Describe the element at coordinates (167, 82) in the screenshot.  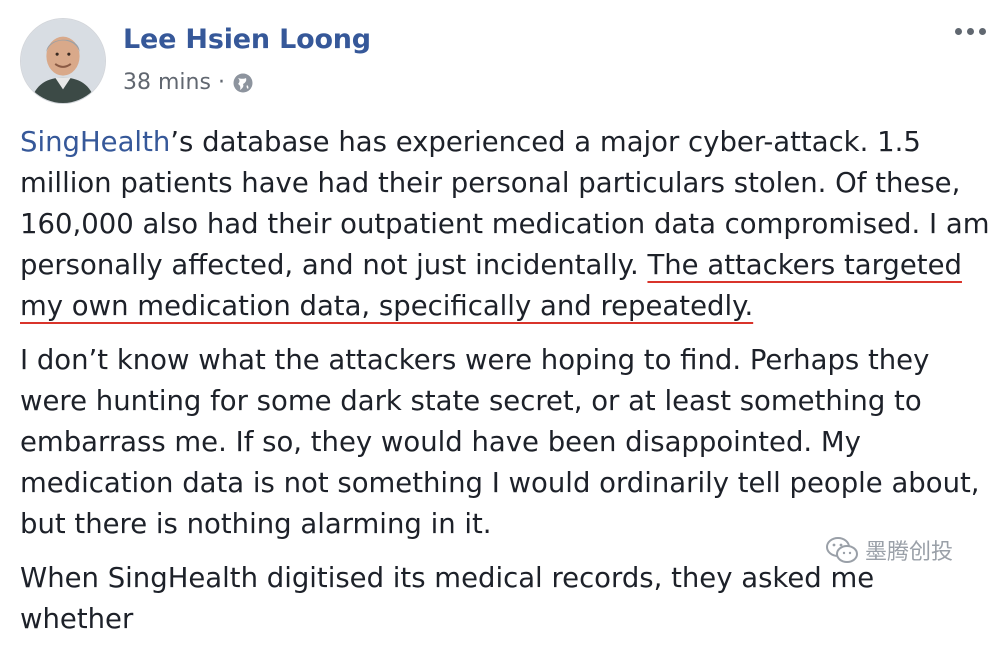
I see `post-timestamp: 38 mins` at that location.